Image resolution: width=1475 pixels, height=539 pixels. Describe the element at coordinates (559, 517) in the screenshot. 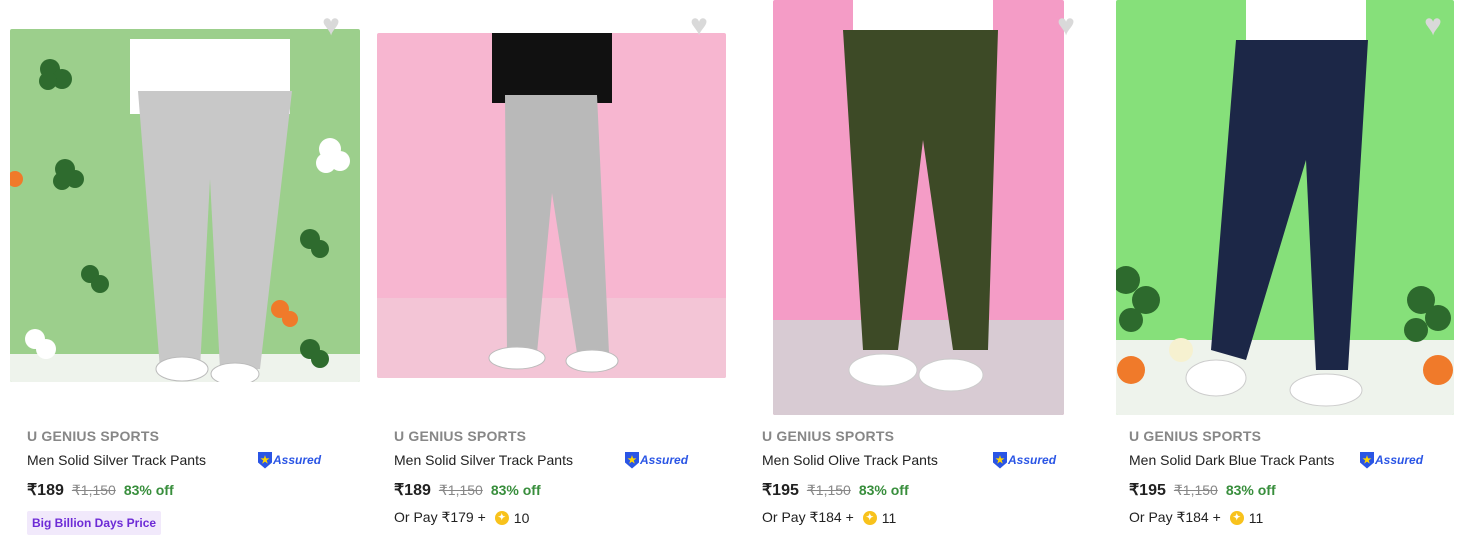

I see `supercoin-offer: Or Pay ₹179 + ✦ 10` at that location.